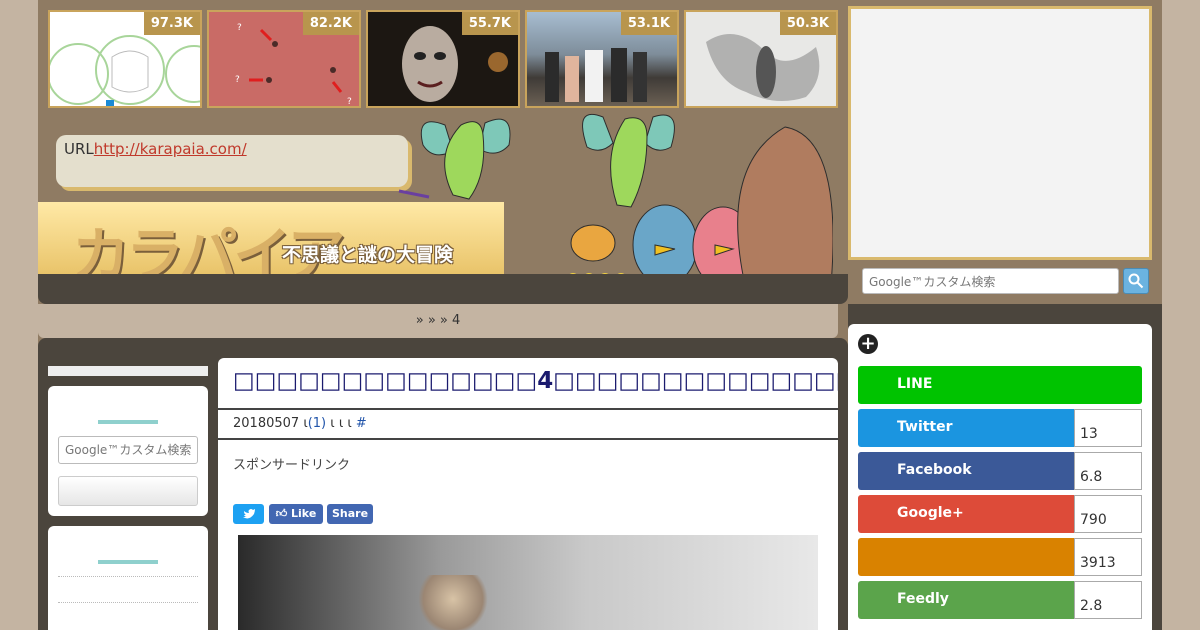  Describe the element at coordinates (341, 423) in the screenshot. I see `meta-tags: ι ι ι` at that location.